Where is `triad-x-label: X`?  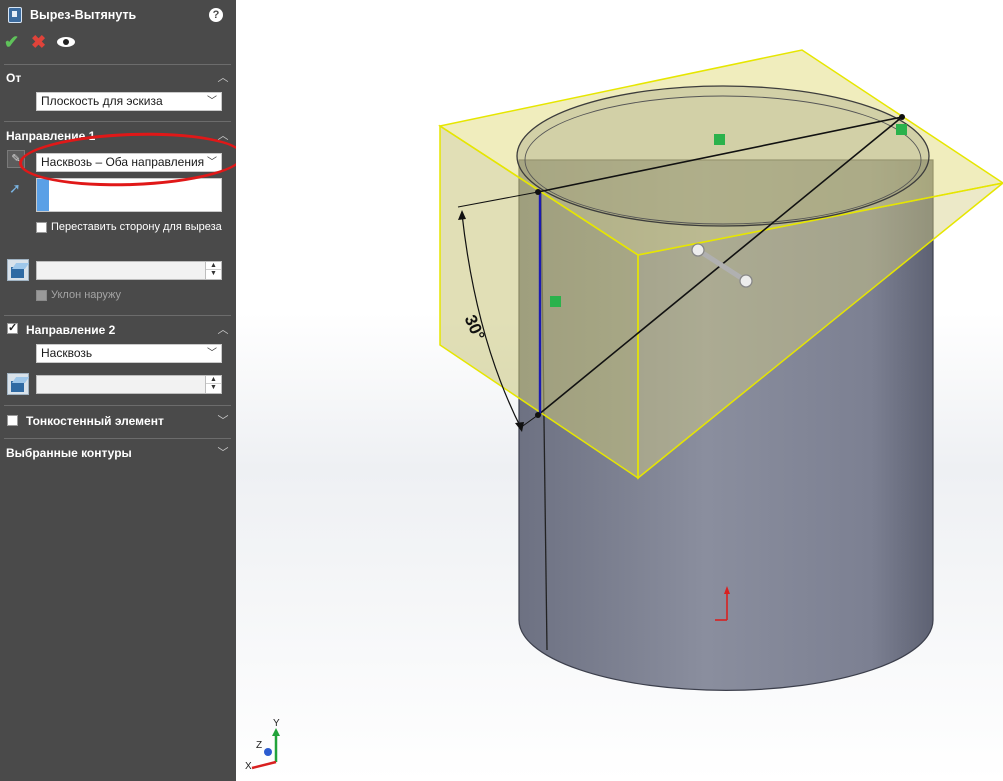
triad-x-label: X is located at coordinates (248, 766).